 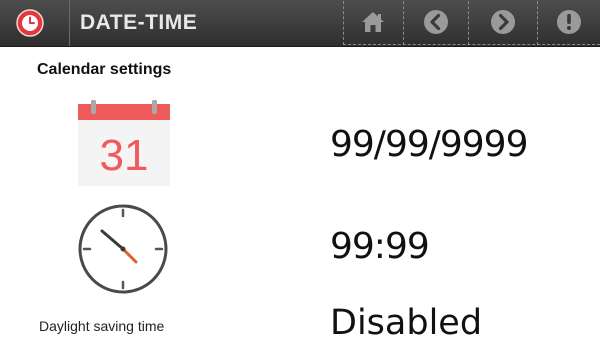 What do you see at coordinates (380, 246) in the screenshot?
I see `time-value: 99:99` at bounding box center [380, 246].